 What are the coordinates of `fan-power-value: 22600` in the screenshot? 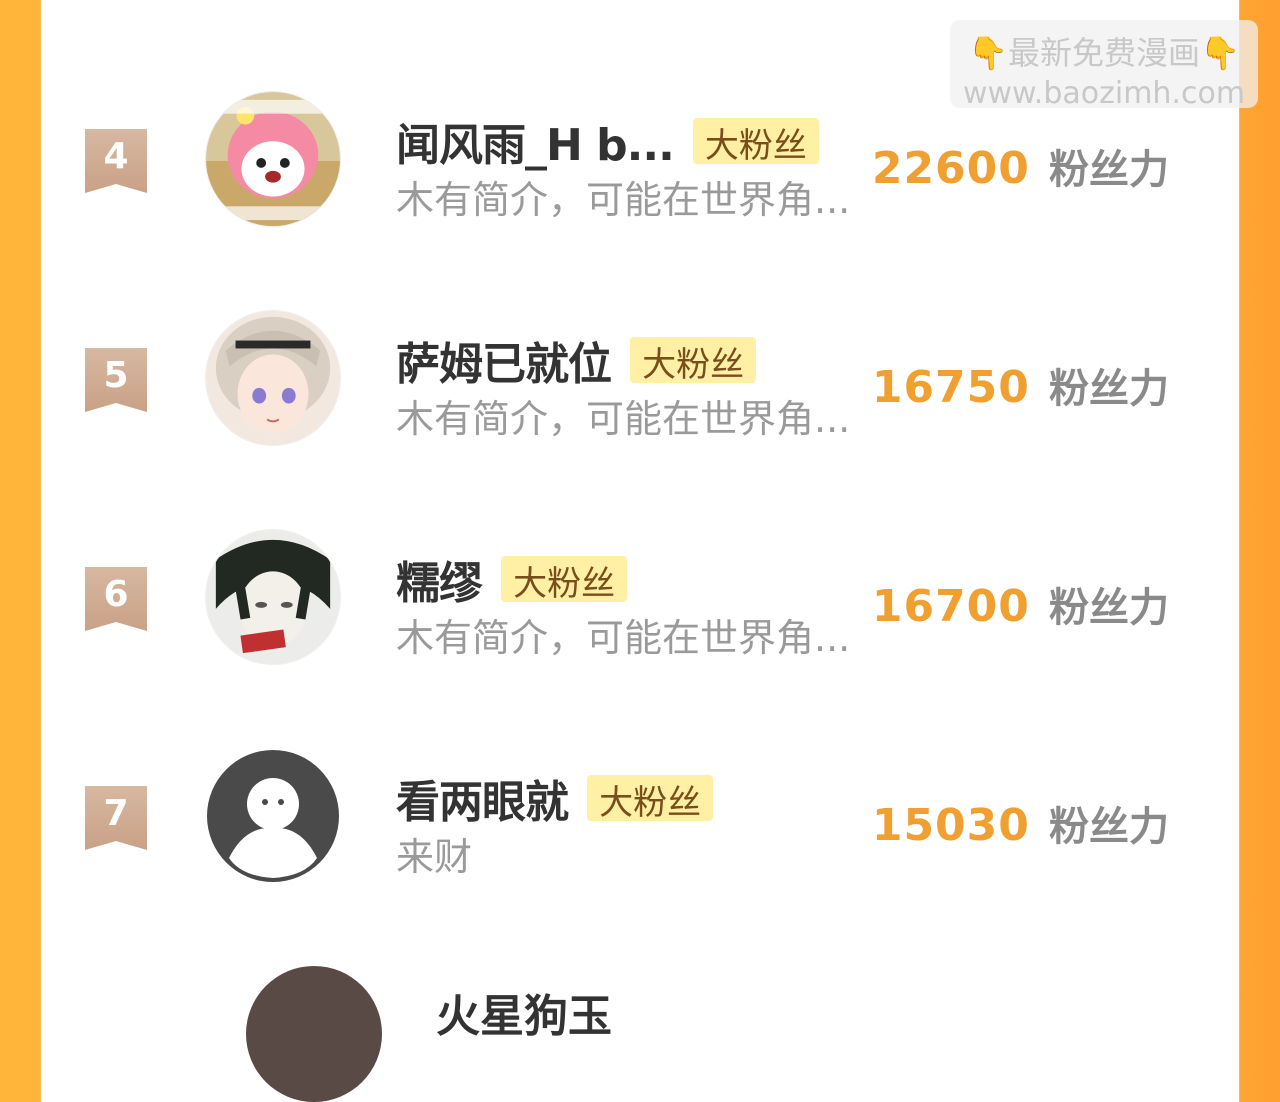 It's located at (950, 168).